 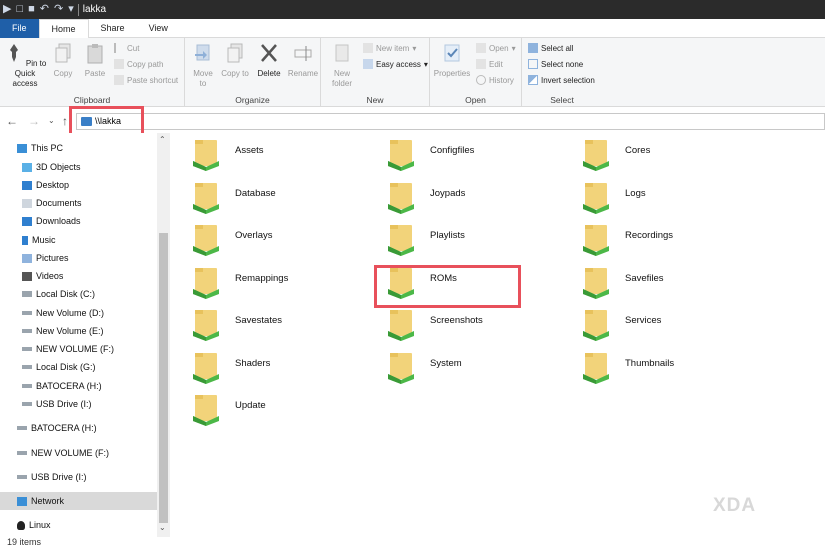 I want to click on 3d-objects-icon, so click(x=27, y=167).